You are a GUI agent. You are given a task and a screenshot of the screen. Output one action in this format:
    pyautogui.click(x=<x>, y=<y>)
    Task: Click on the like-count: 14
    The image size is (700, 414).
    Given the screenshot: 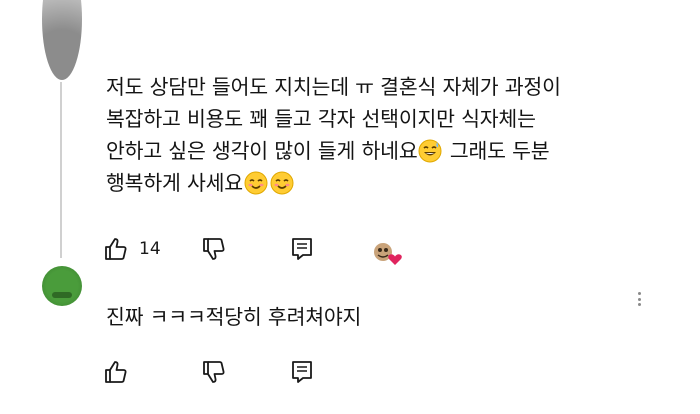 What is the action you would take?
    pyautogui.click(x=150, y=249)
    